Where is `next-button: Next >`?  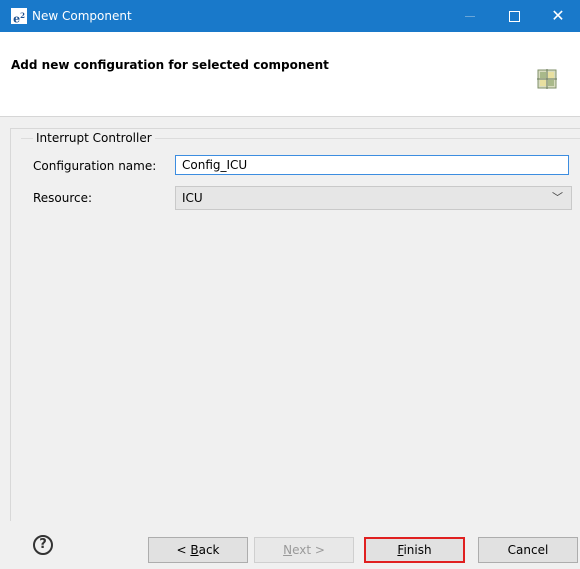
next-button: Next > is located at coordinates (304, 550).